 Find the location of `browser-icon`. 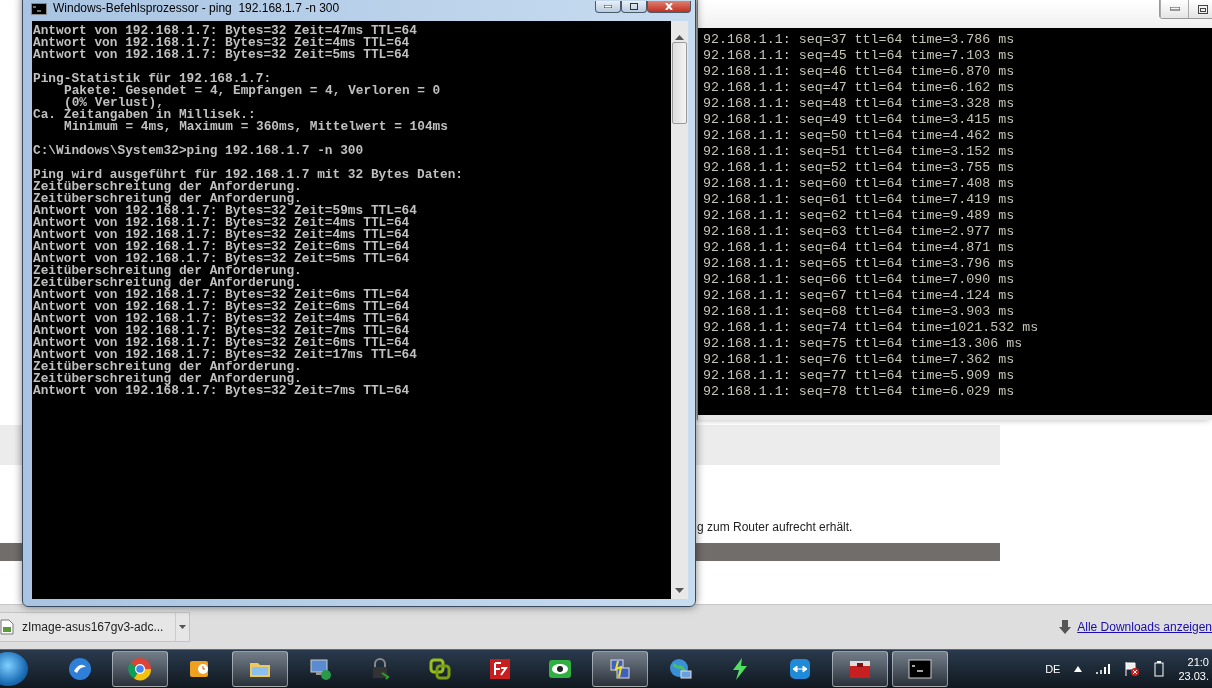

browser-icon is located at coordinates (140, 669).